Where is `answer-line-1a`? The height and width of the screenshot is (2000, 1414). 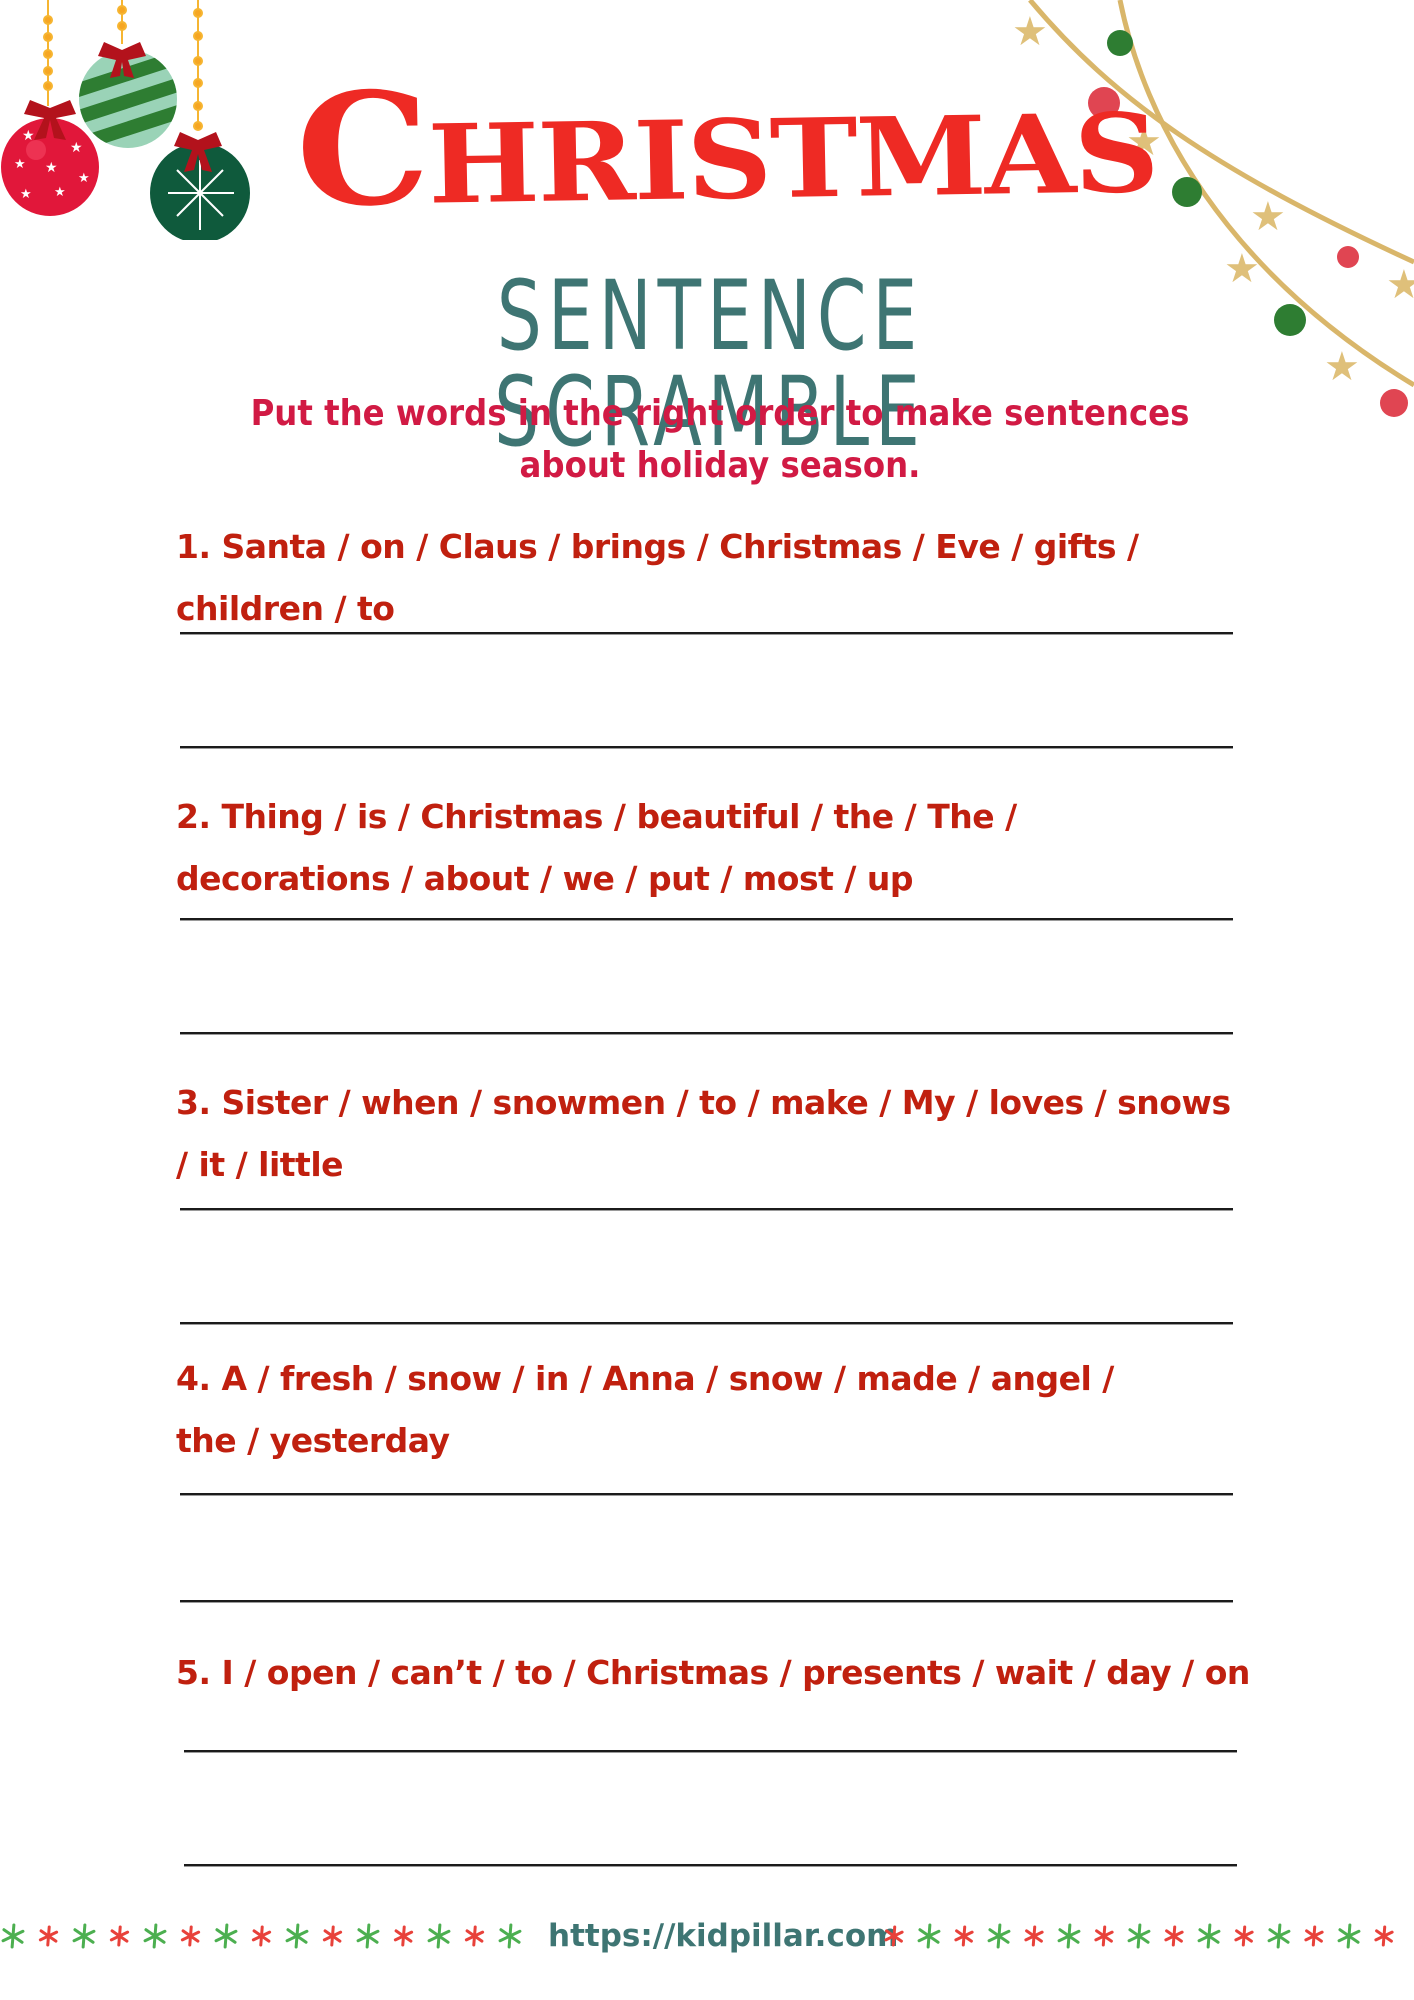
answer-line-1a is located at coordinates (706, 633).